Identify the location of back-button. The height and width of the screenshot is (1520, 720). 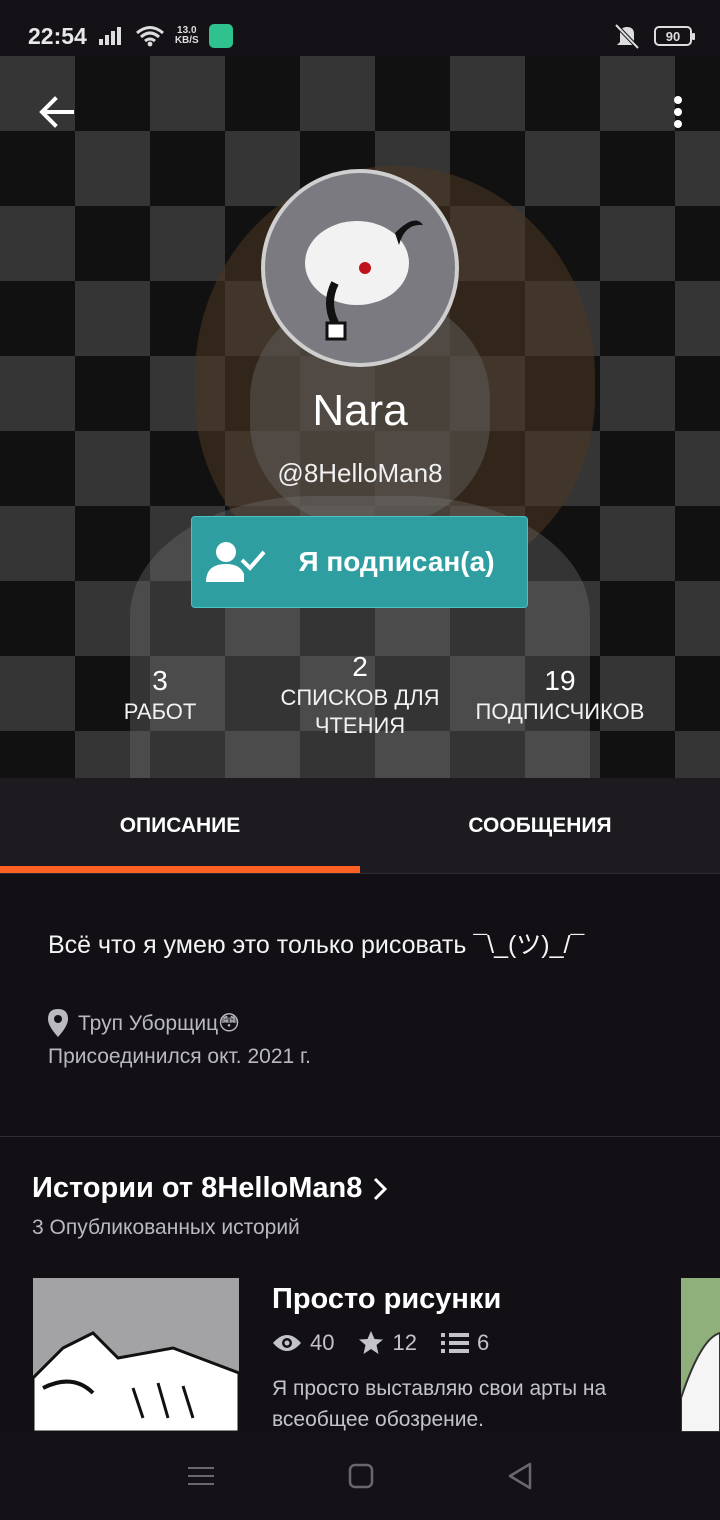
(56, 112).